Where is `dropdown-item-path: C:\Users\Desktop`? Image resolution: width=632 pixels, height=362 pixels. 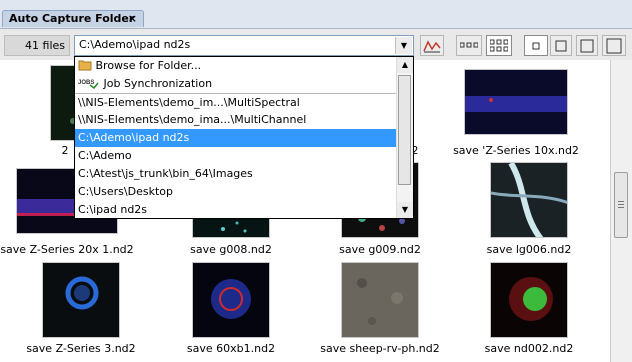 dropdown-item-path: C:\Users\Desktop is located at coordinates (236, 192).